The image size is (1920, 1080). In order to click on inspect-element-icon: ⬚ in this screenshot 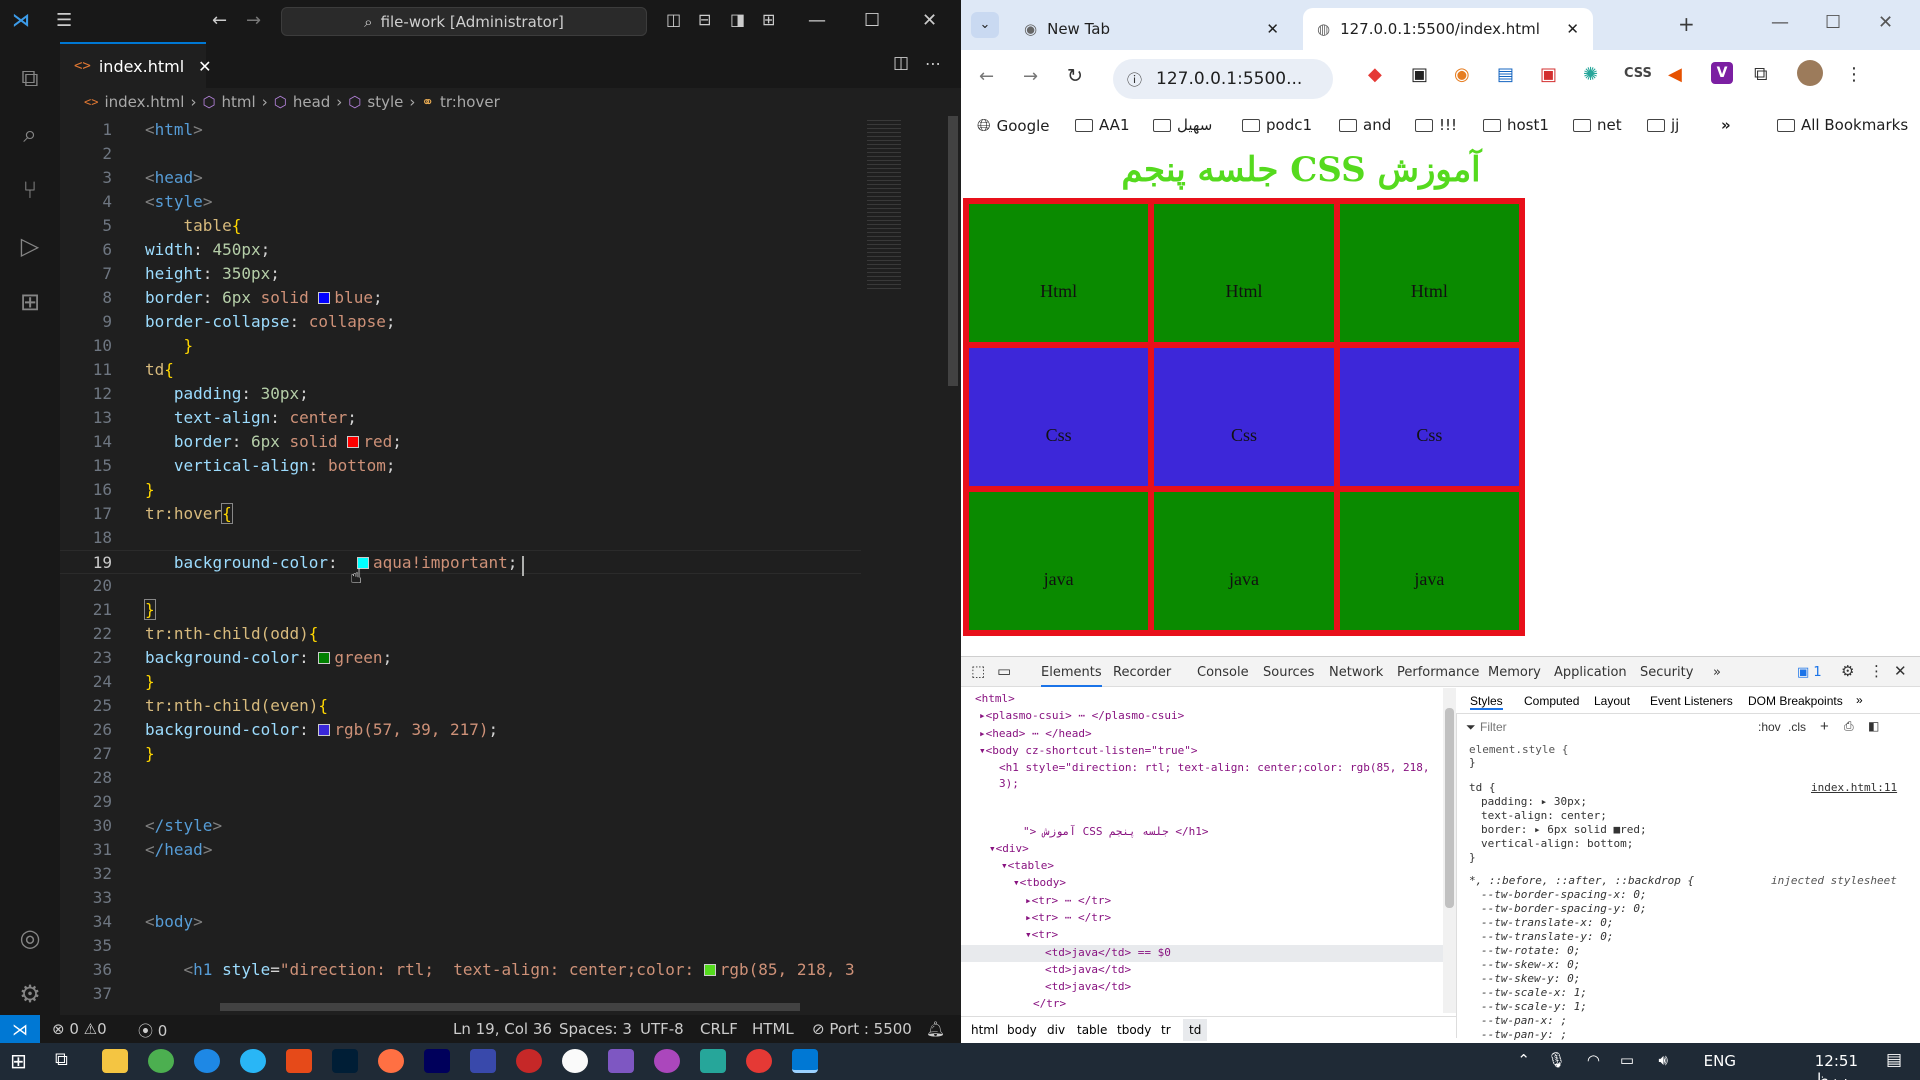, I will do `click(978, 671)`.